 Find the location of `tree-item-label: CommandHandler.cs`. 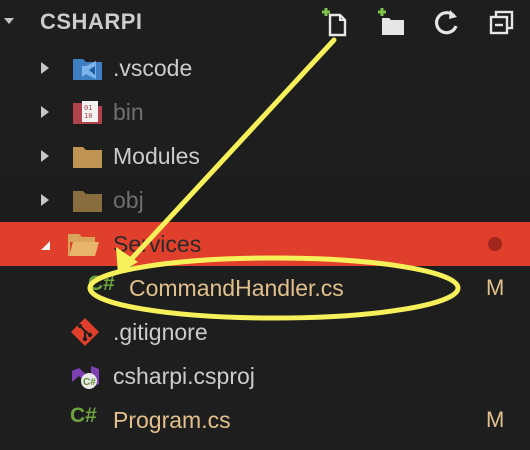

tree-item-label: CommandHandler.cs is located at coordinates (236, 288).